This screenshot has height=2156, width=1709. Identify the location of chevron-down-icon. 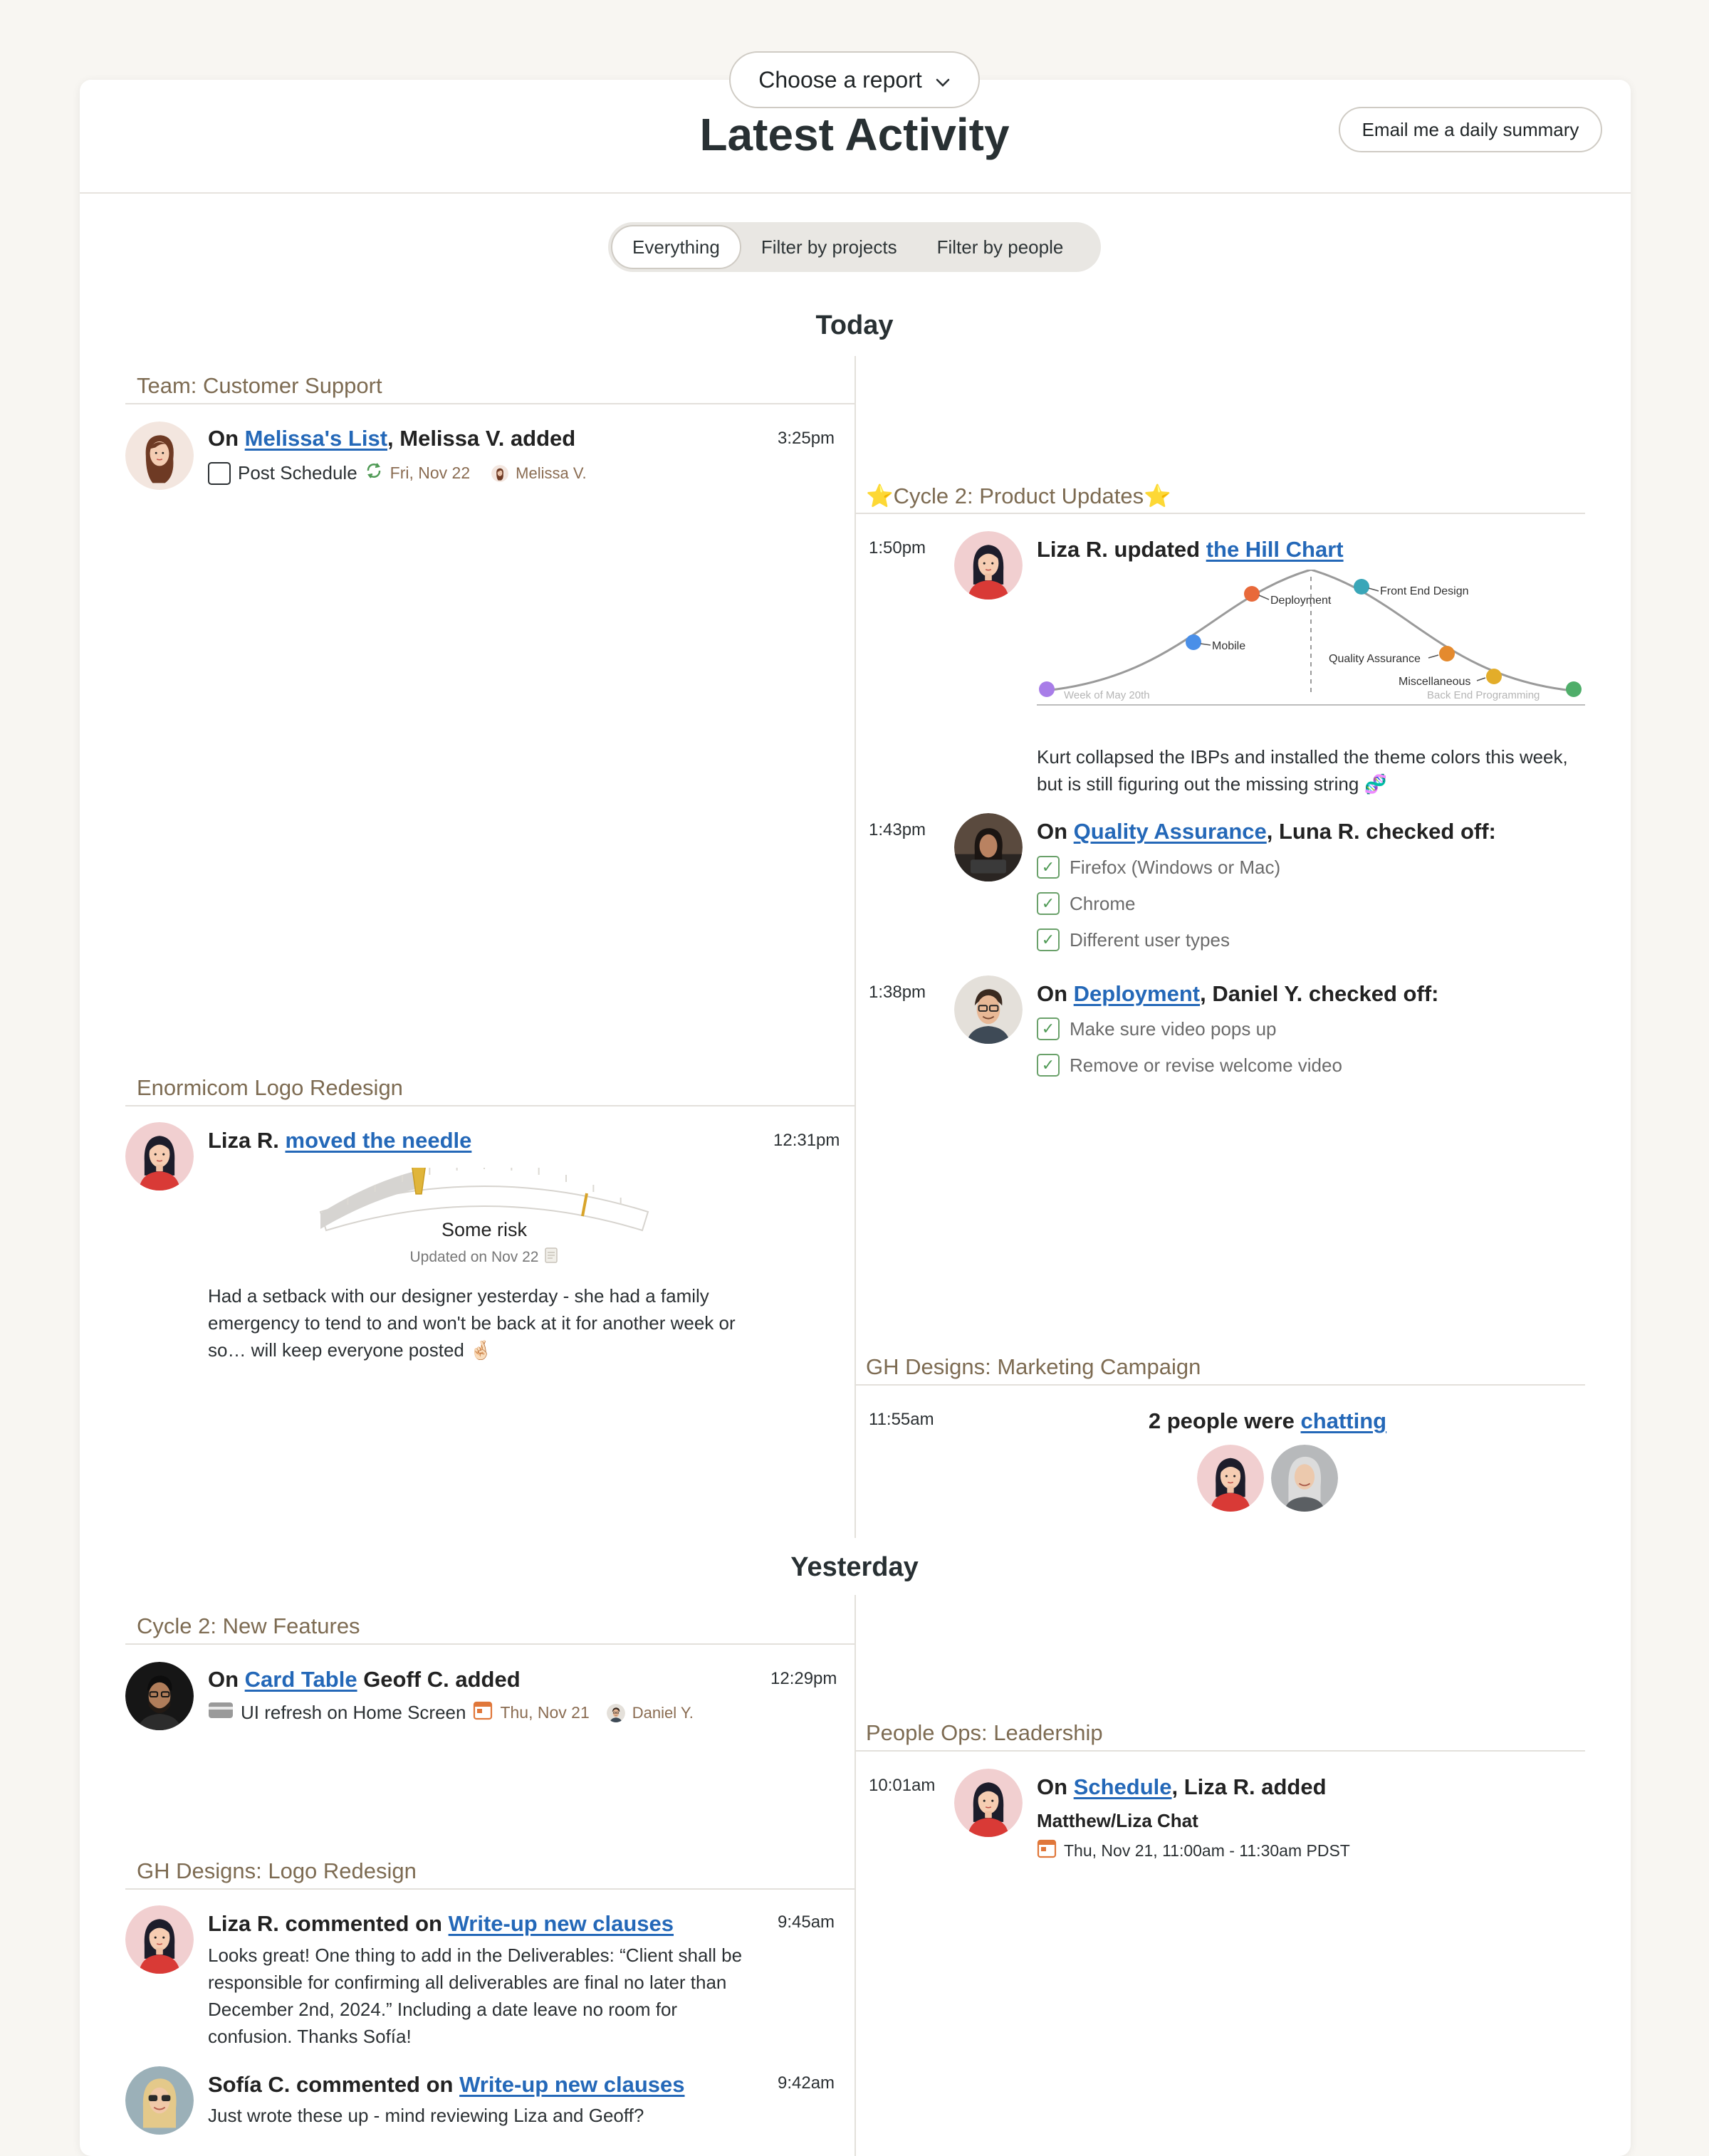
(943, 80).